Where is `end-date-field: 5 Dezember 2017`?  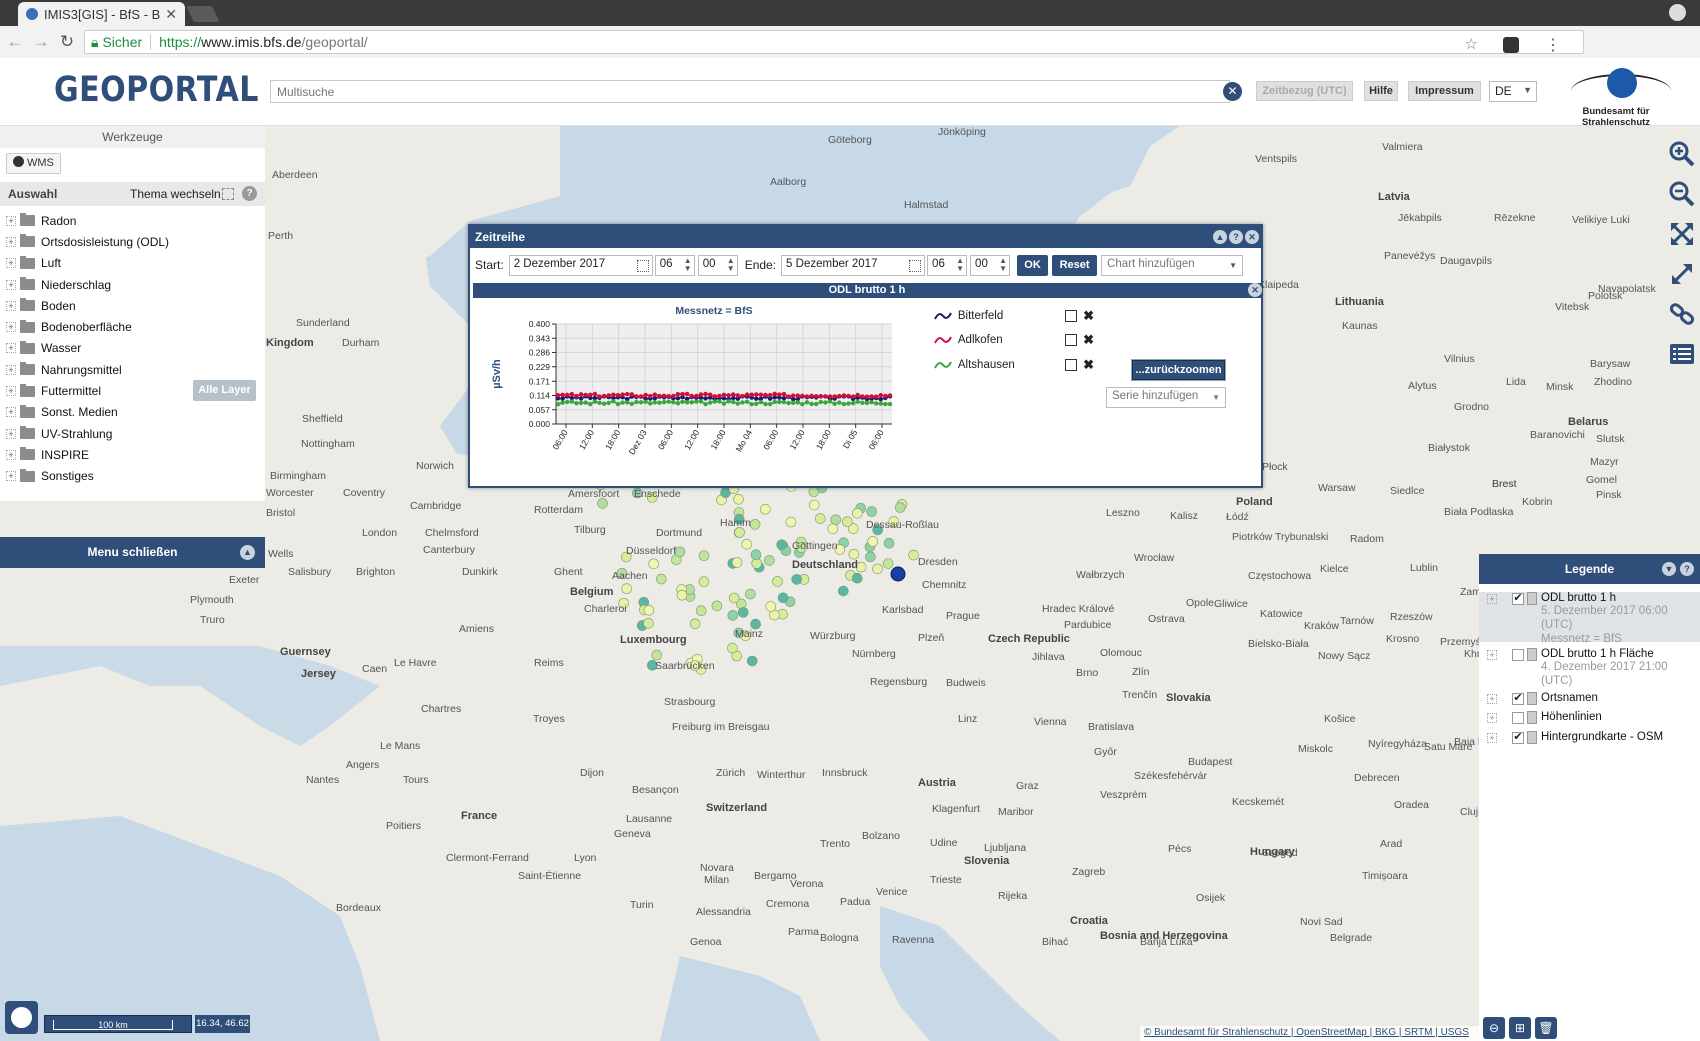
end-date-field: 5 Dezember 2017 is located at coordinates (853, 265).